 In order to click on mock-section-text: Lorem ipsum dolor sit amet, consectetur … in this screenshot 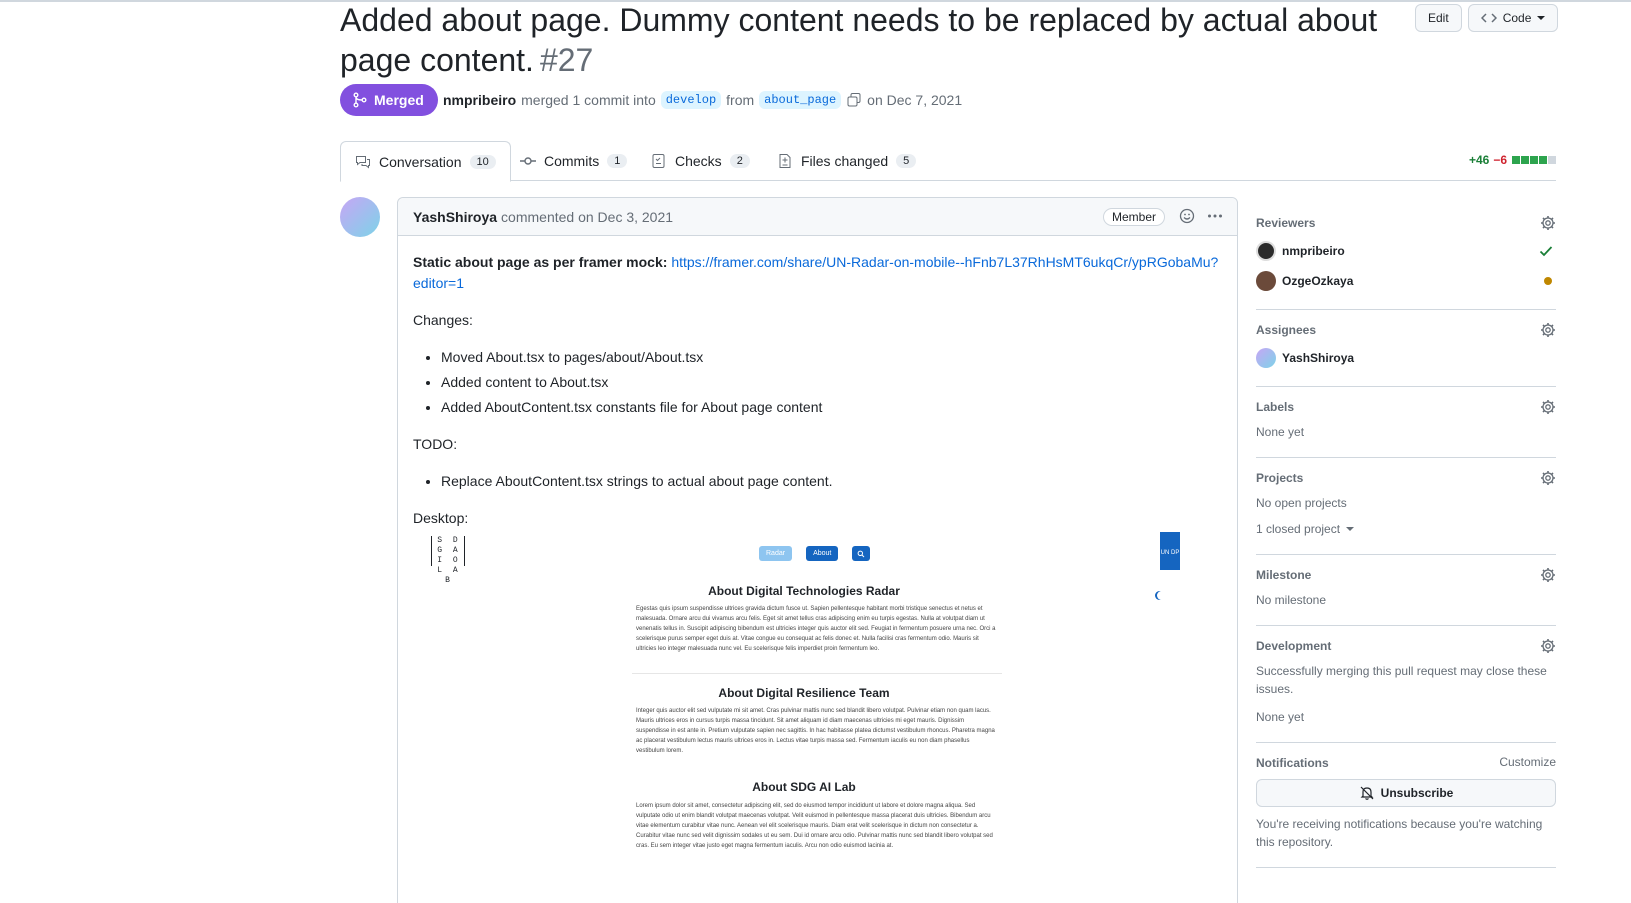, I will do `click(814, 826)`.